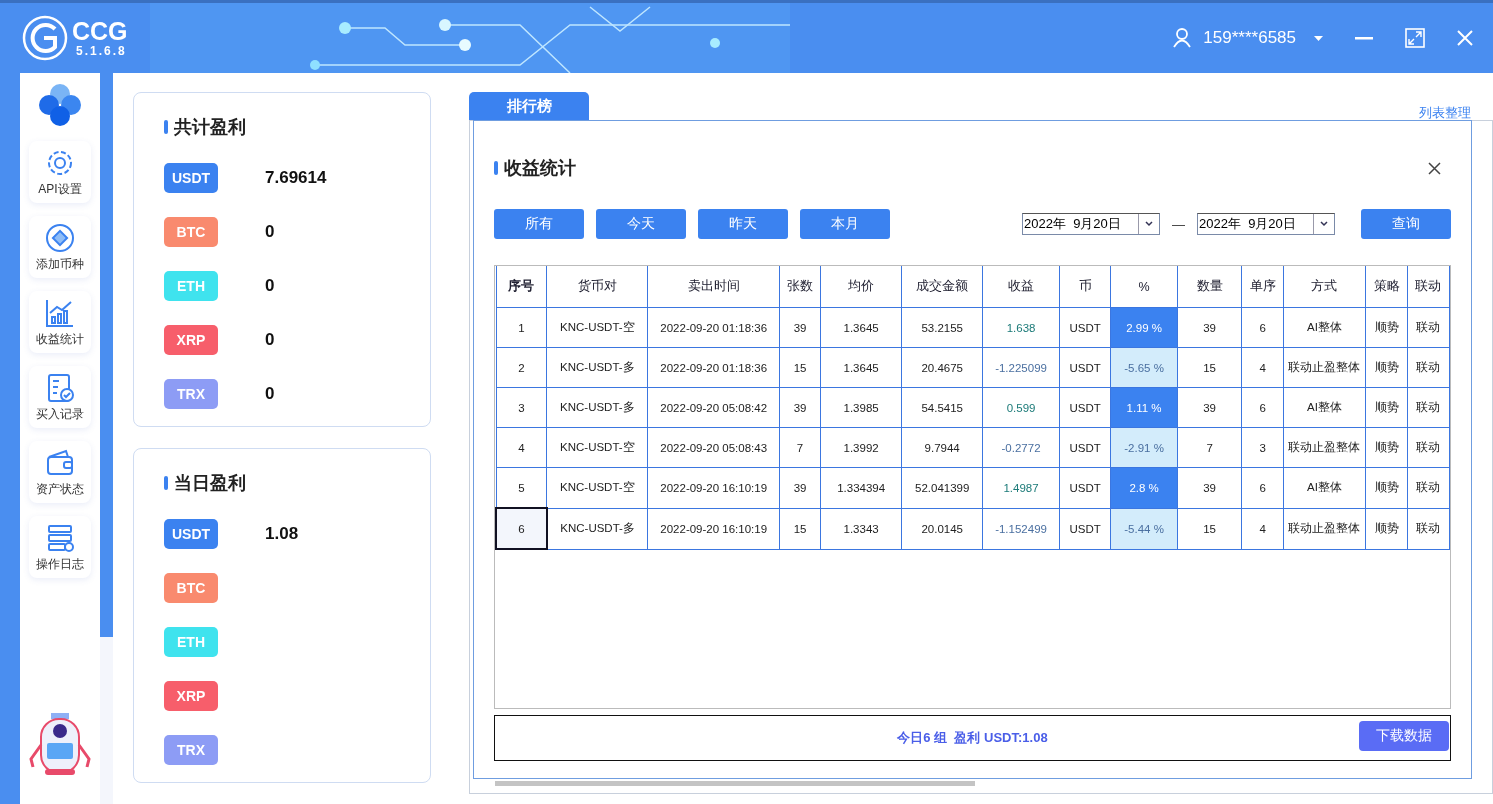 This screenshot has height=804, width=1493. Describe the element at coordinates (942, 528) in the screenshot. I see `table-cell: 20.0145` at that location.